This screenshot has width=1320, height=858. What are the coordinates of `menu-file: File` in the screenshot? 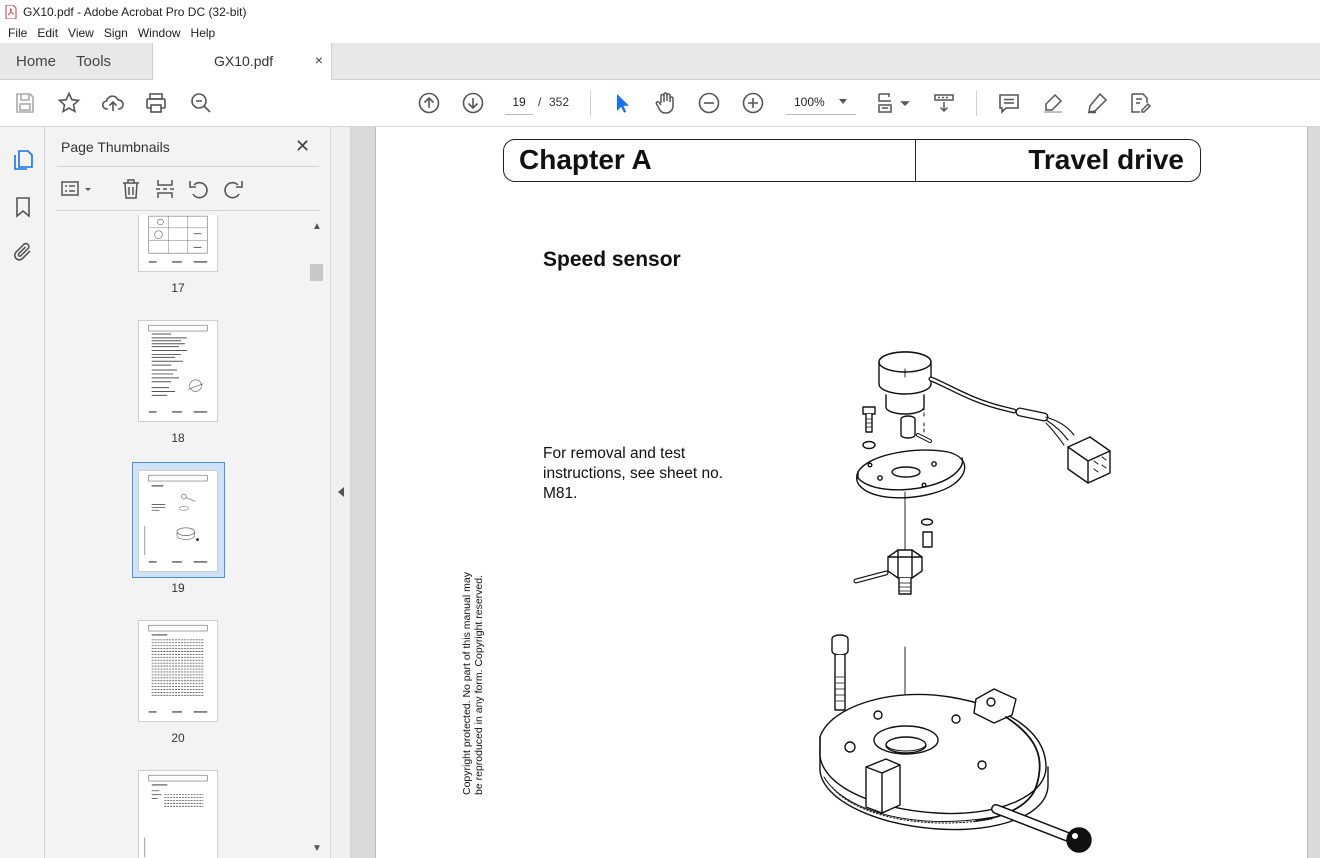 It's located at (17, 33).